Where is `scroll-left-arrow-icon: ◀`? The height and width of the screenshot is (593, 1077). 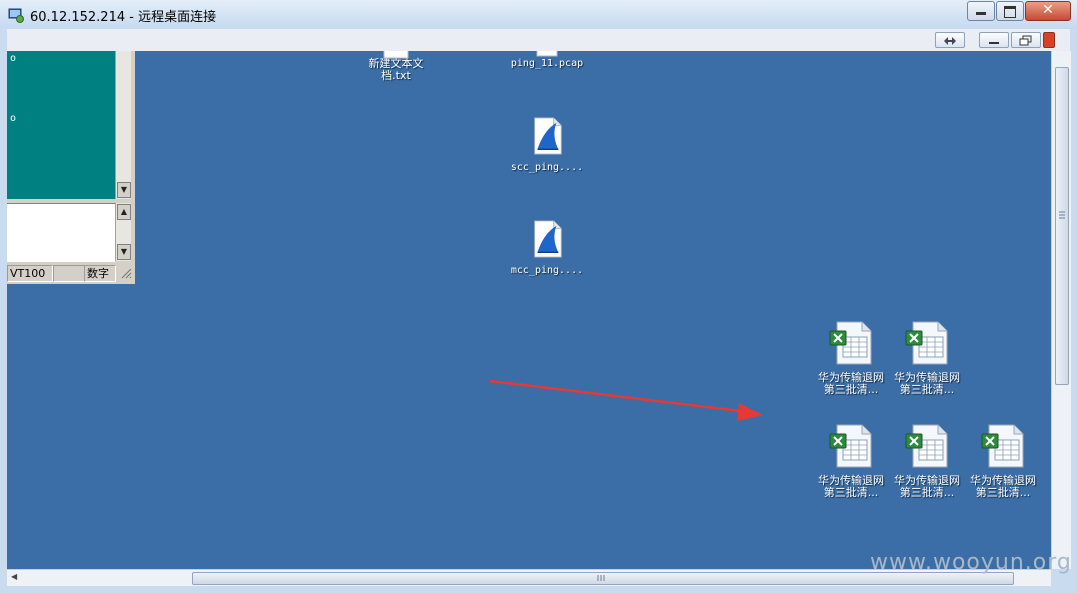 scroll-left-arrow-icon: ◀ is located at coordinates (14, 576).